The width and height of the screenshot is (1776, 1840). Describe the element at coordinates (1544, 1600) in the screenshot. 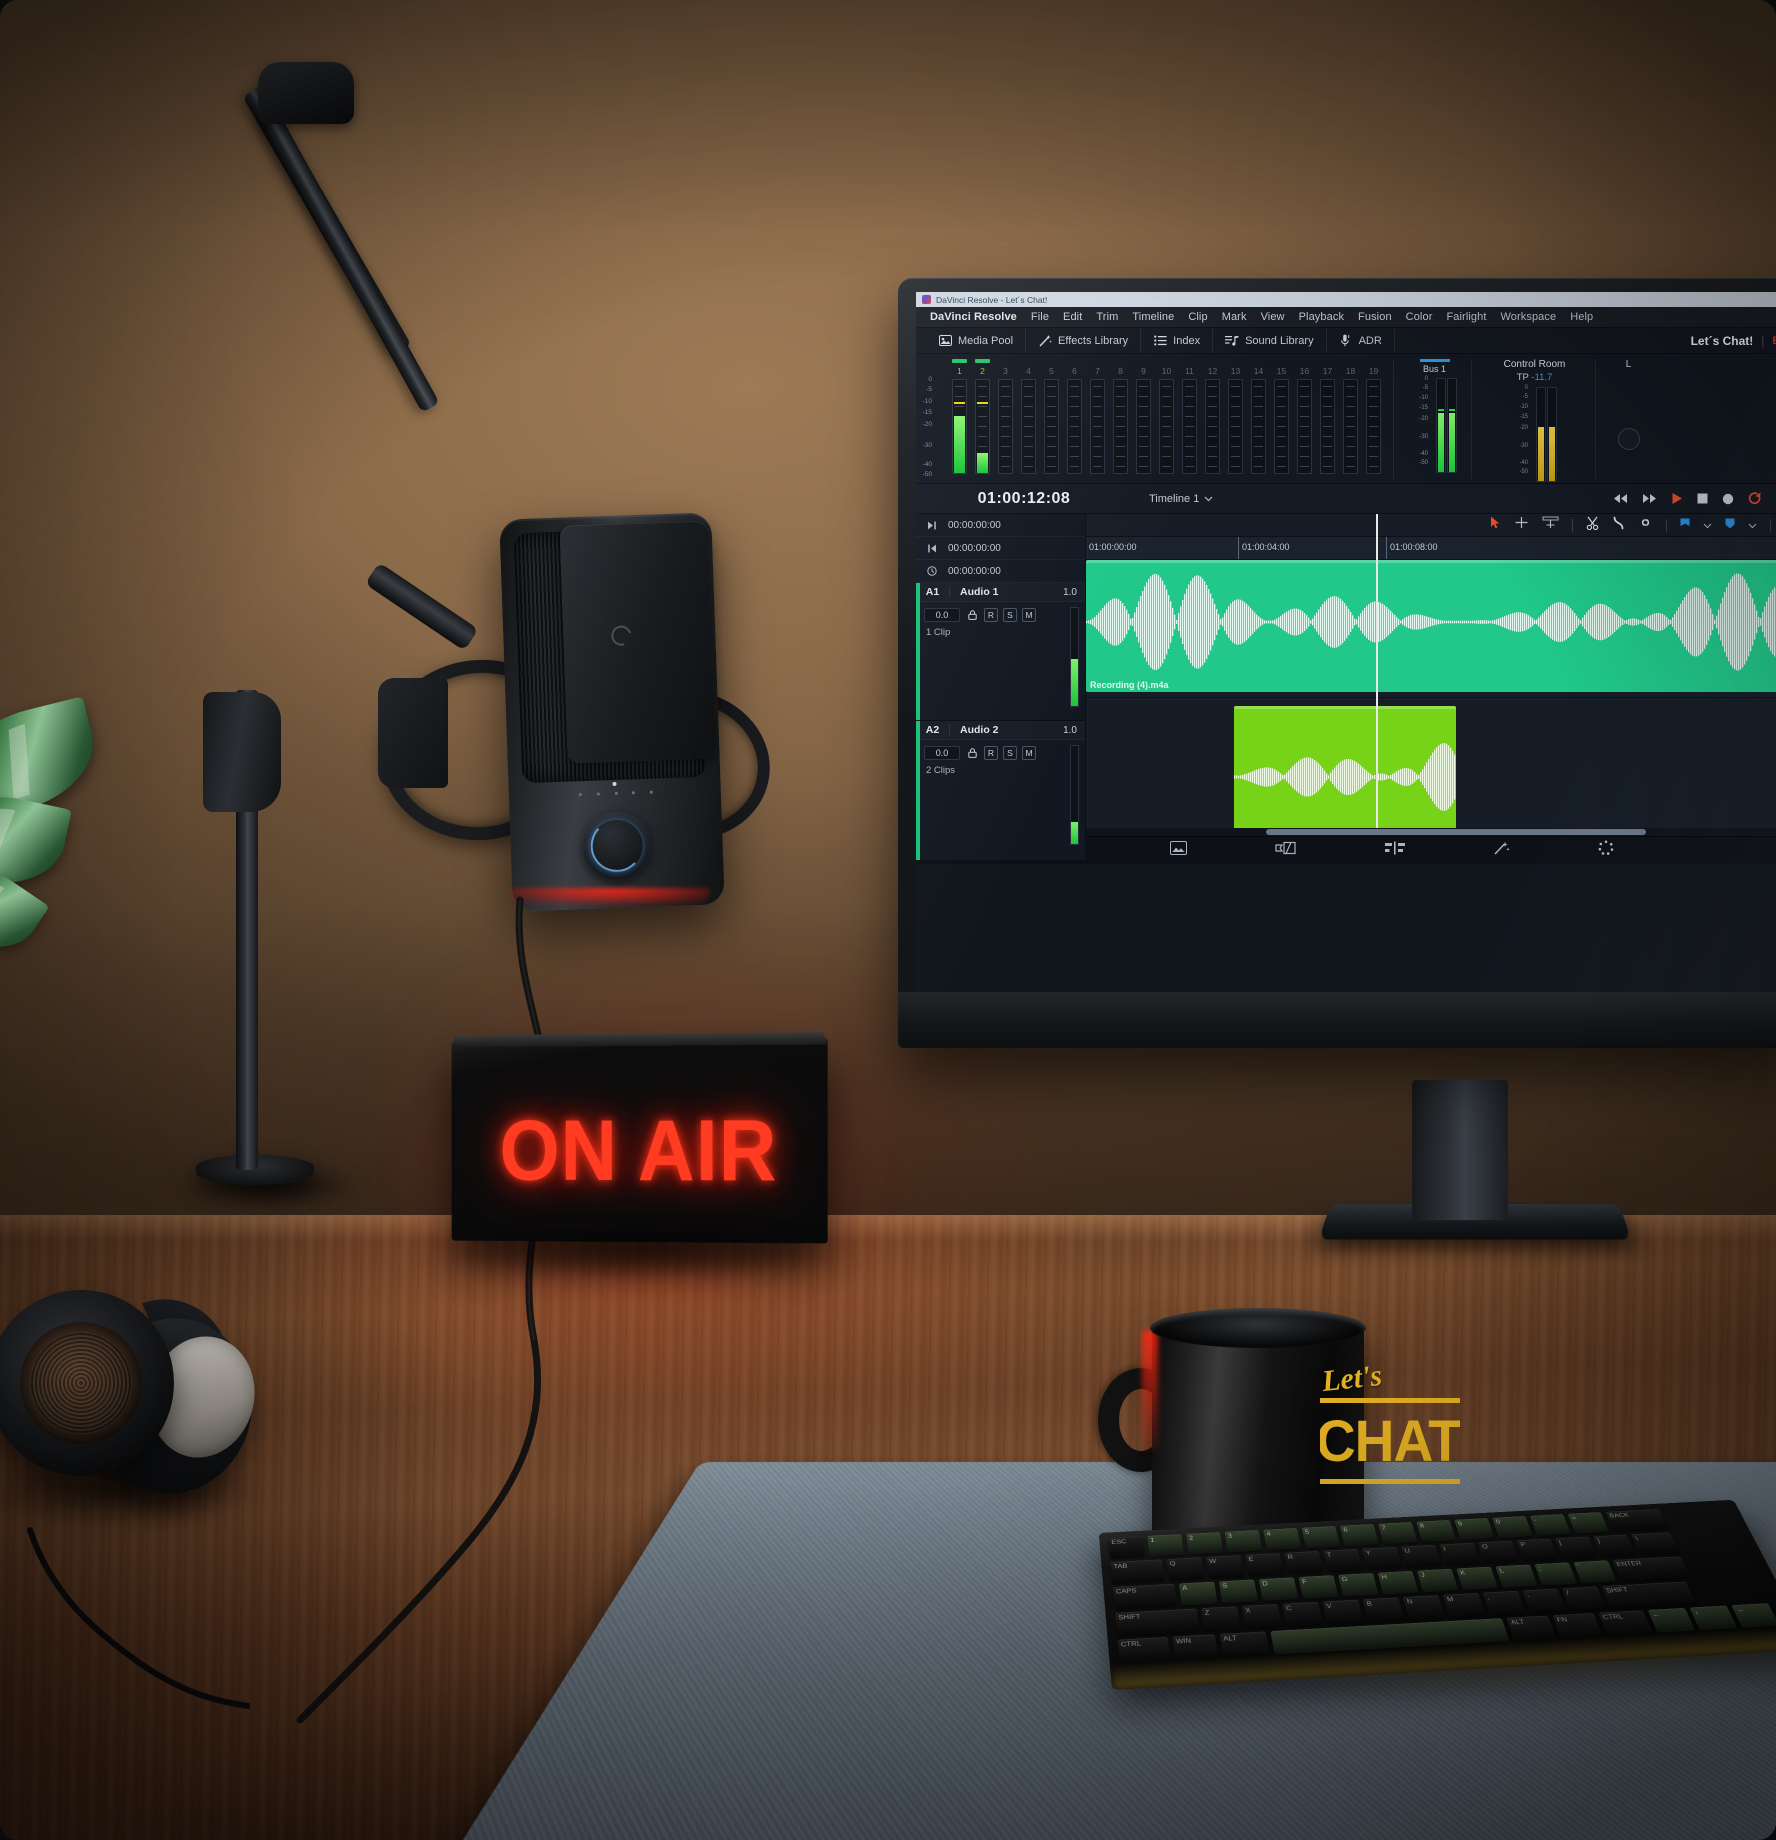

I see `keyboard-key: .` at that location.